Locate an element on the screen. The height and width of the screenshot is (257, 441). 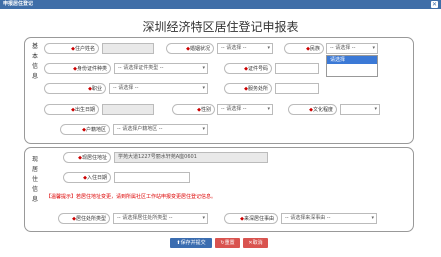
gender-label: ◆性别 is located at coordinates (193, 109).